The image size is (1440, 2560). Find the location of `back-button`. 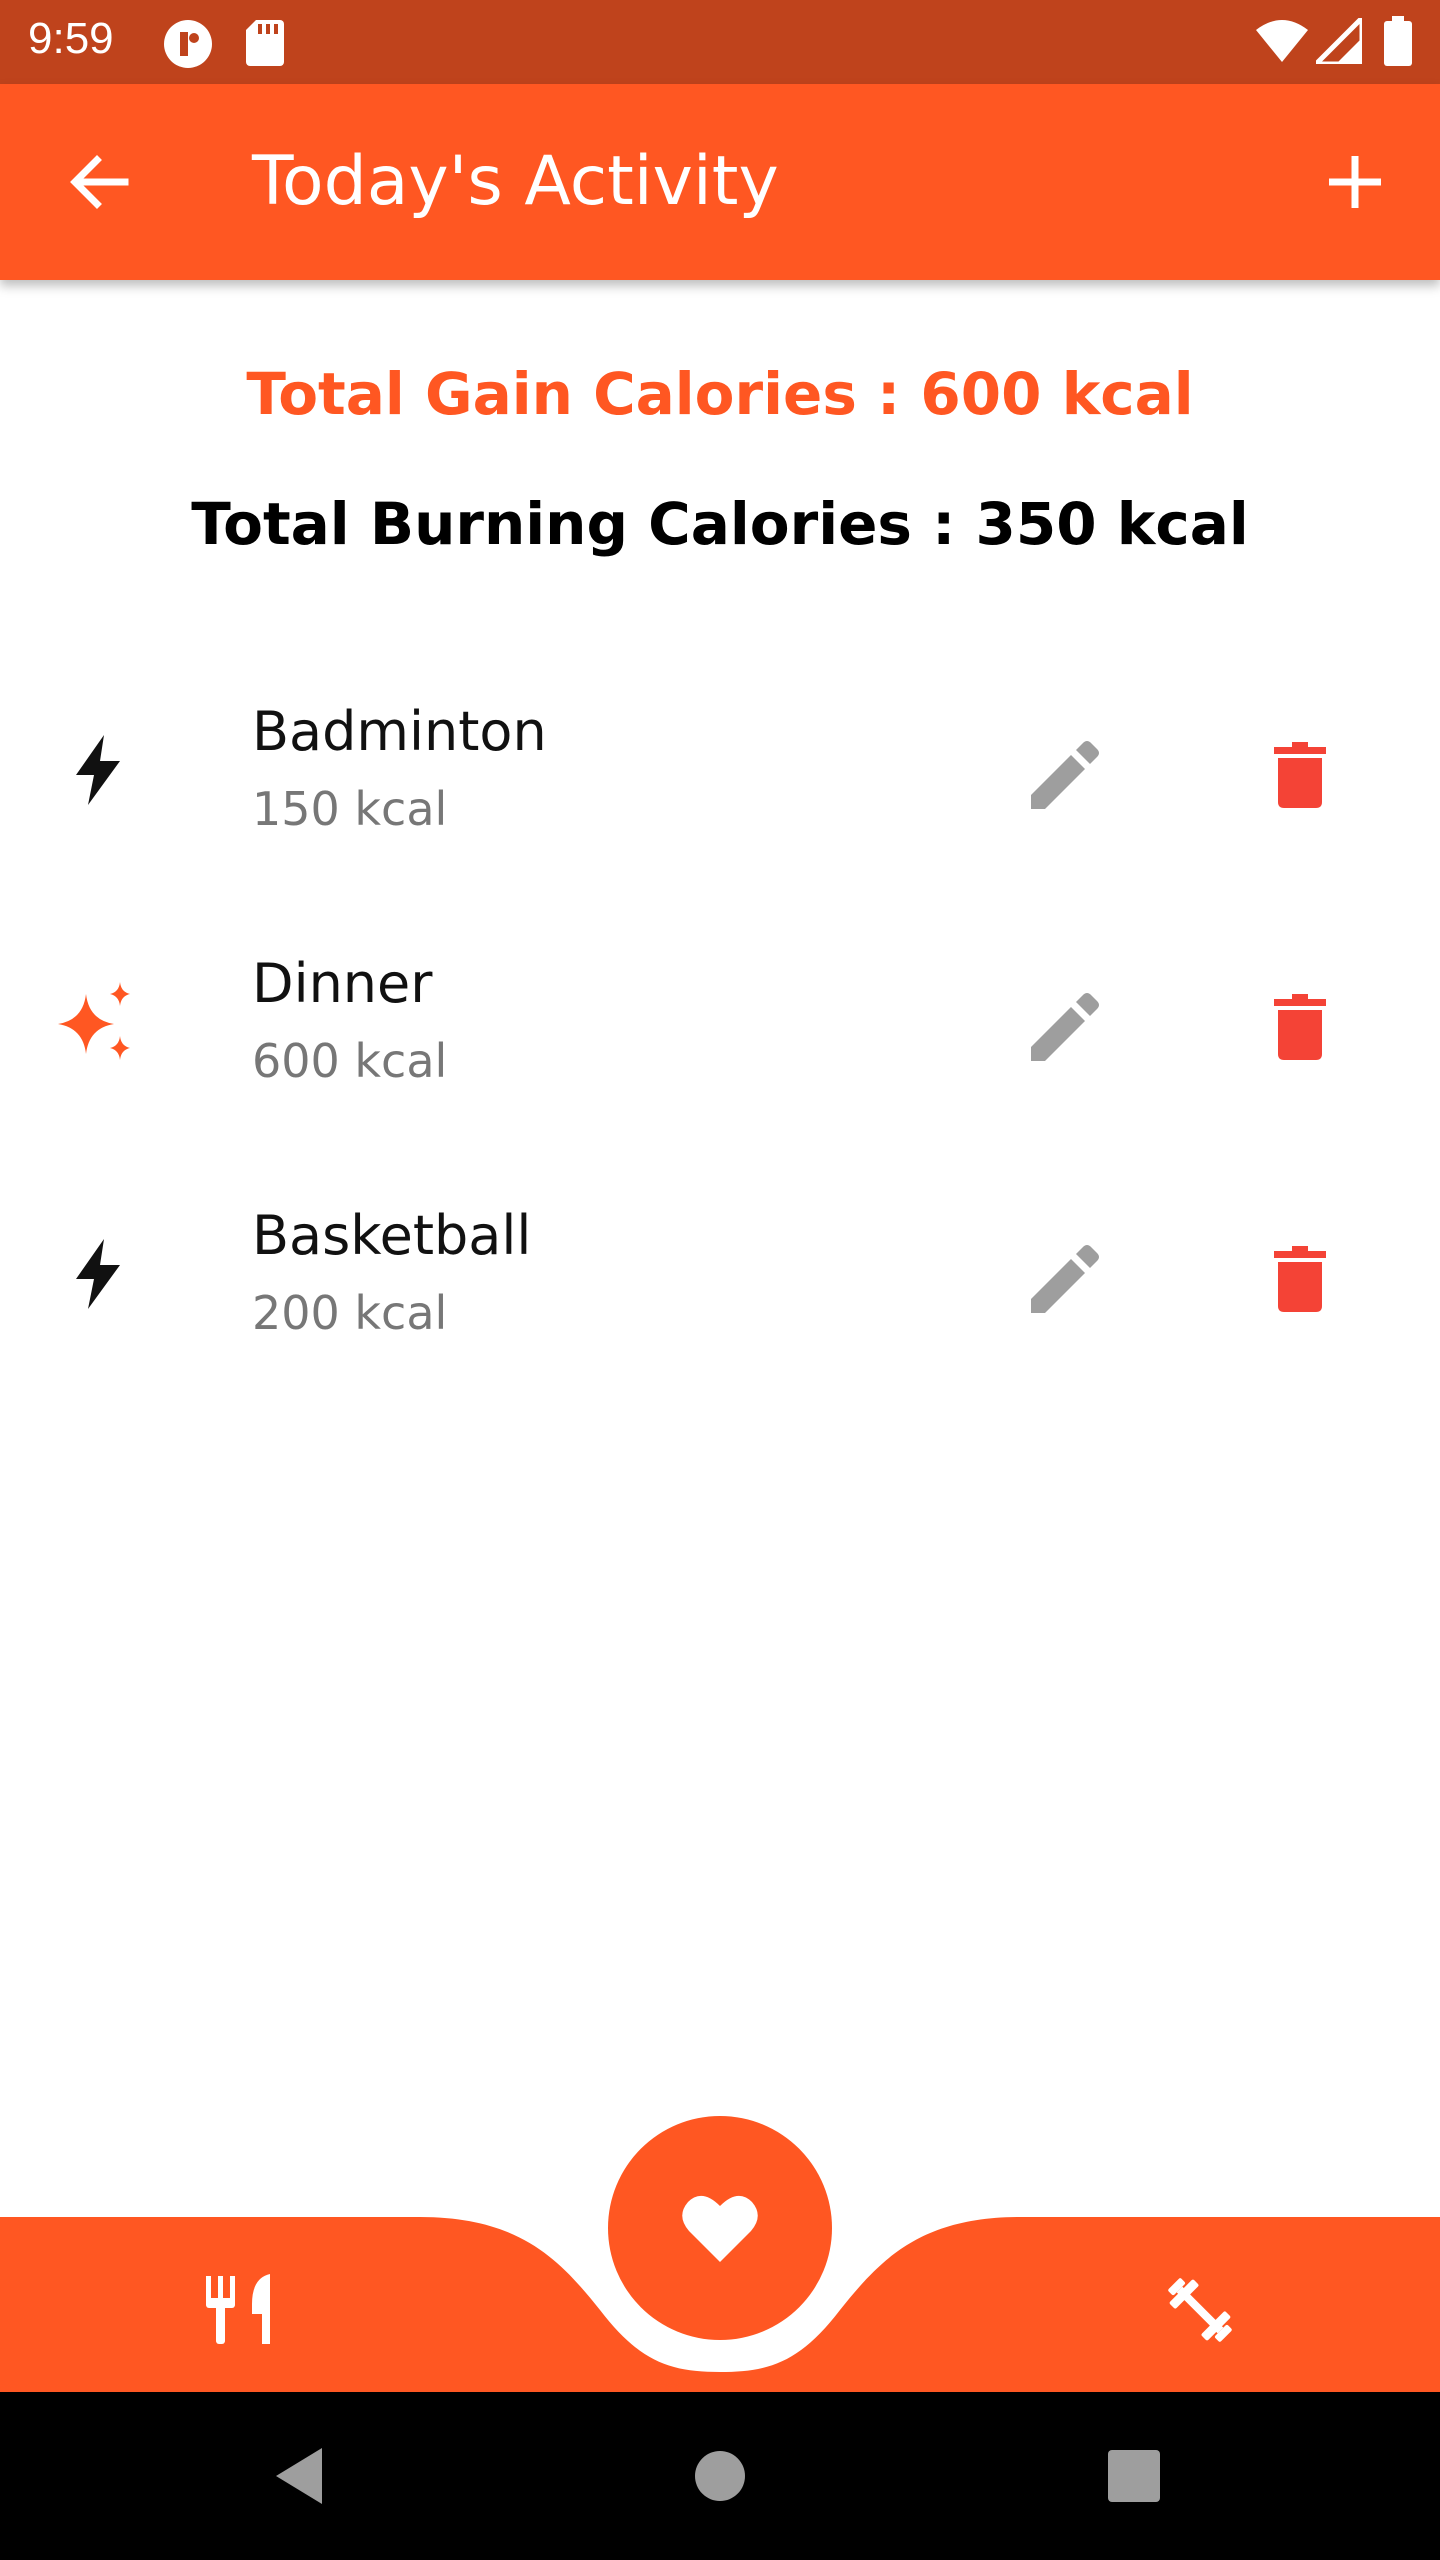

back-button is located at coordinates (99, 182).